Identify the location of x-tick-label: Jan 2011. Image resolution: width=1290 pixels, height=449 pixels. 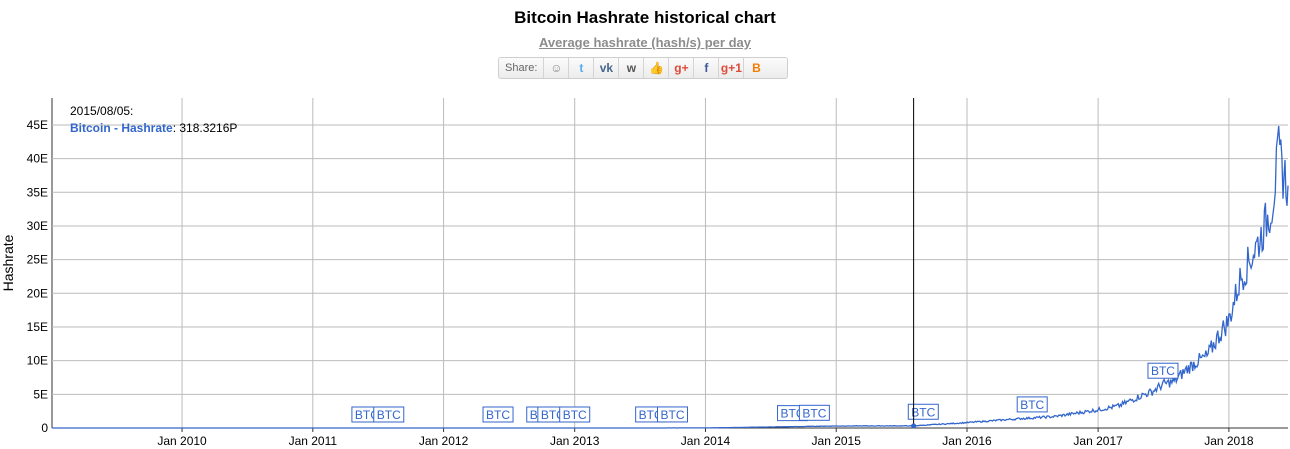
(313, 441).